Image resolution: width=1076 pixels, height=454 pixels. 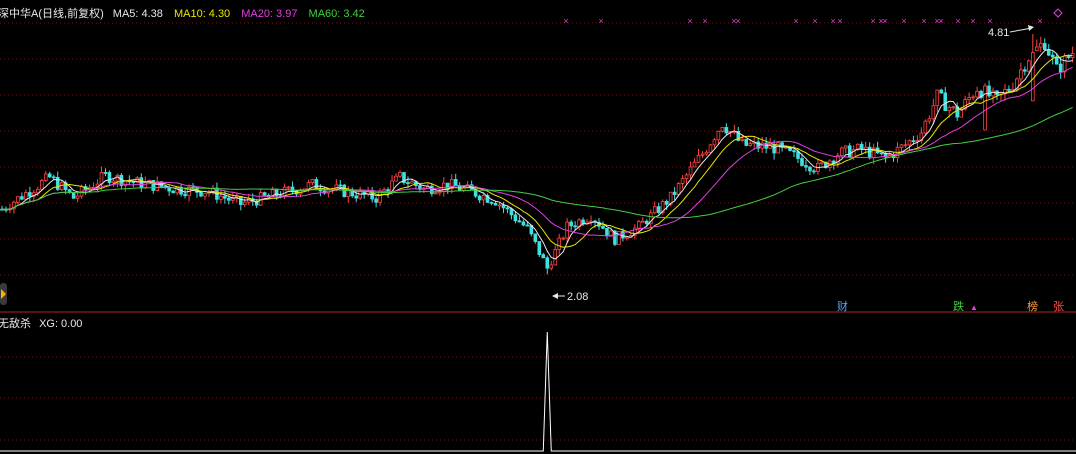 I want to click on event-finance-badge: 财, so click(x=842, y=306).